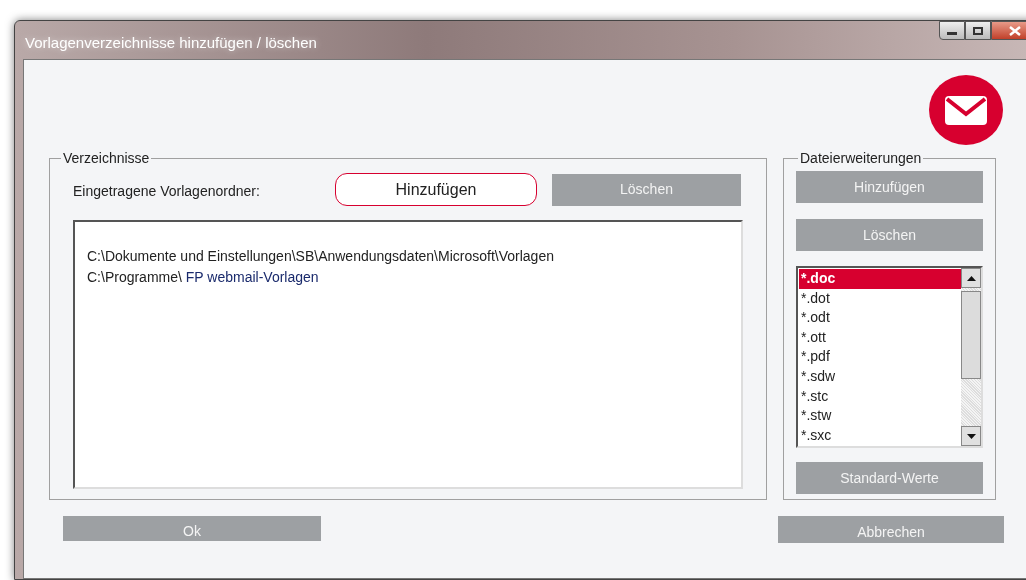  What do you see at coordinates (880, 279) in the screenshot?
I see `extension-item: *.doc` at bounding box center [880, 279].